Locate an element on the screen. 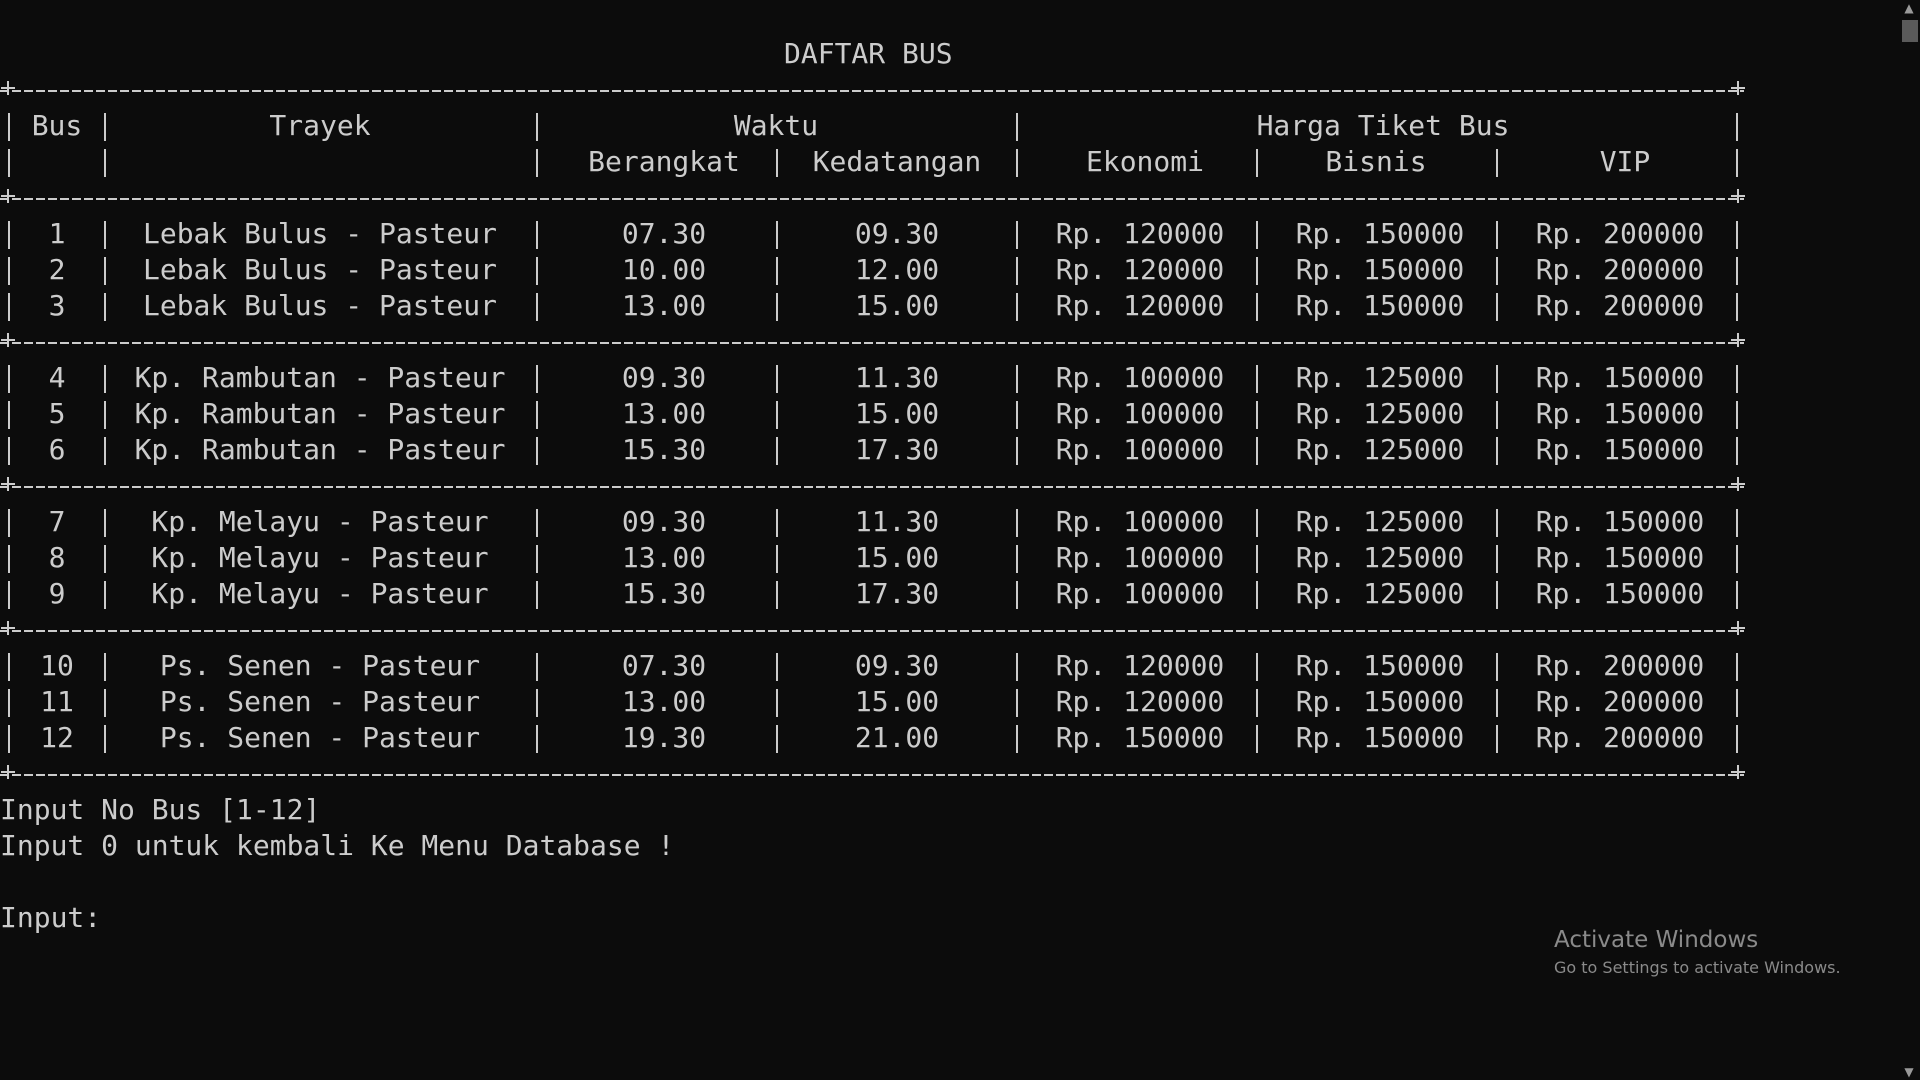  header-vip: VIP is located at coordinates (1625, 161).